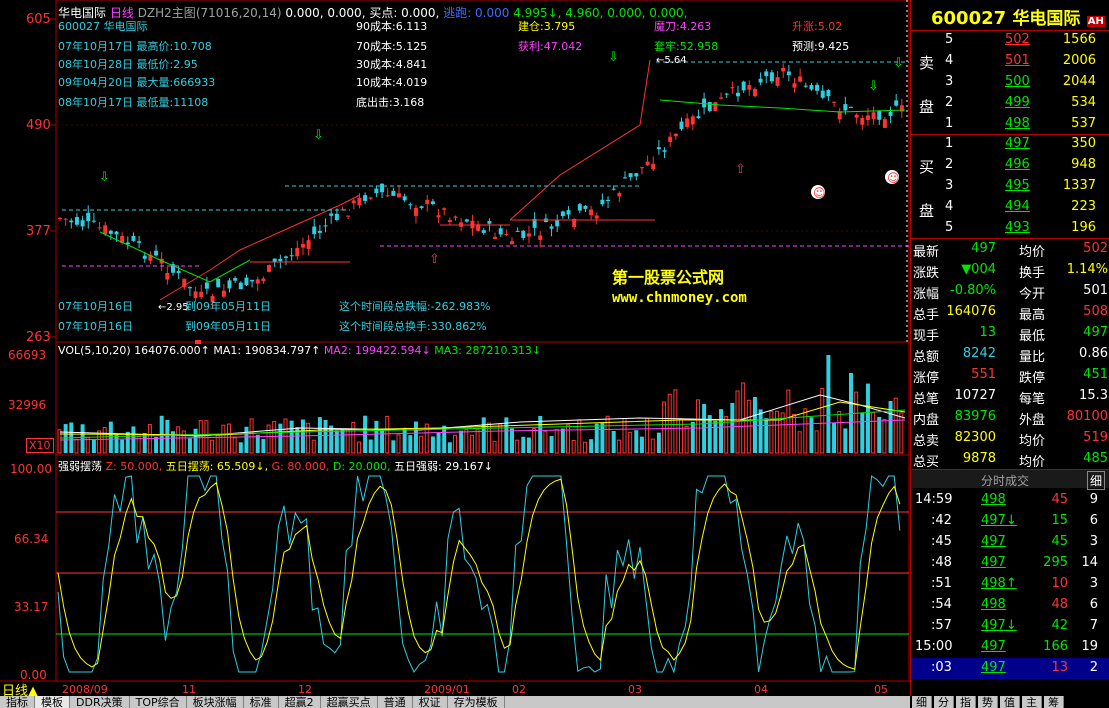 The image size is (1109, 708). What do you see at coordinates (519, 689) in the screenshot?
I see `time-axis-label: 02` at bounding box center [519, 689].